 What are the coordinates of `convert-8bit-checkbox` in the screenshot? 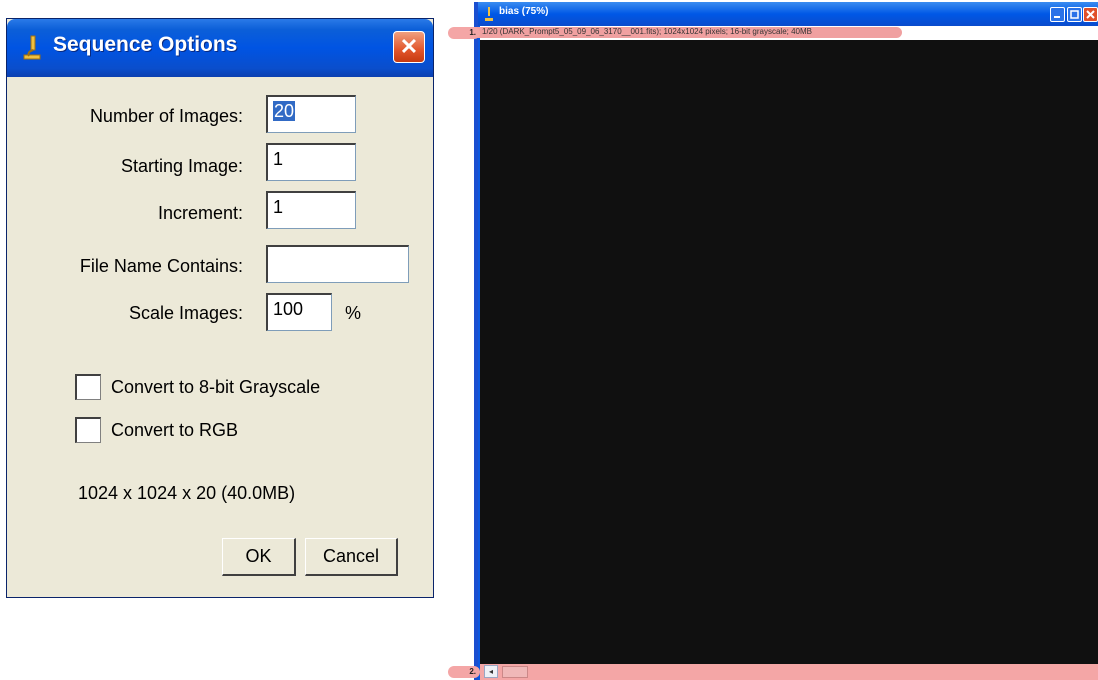 It's located at (88, 387).